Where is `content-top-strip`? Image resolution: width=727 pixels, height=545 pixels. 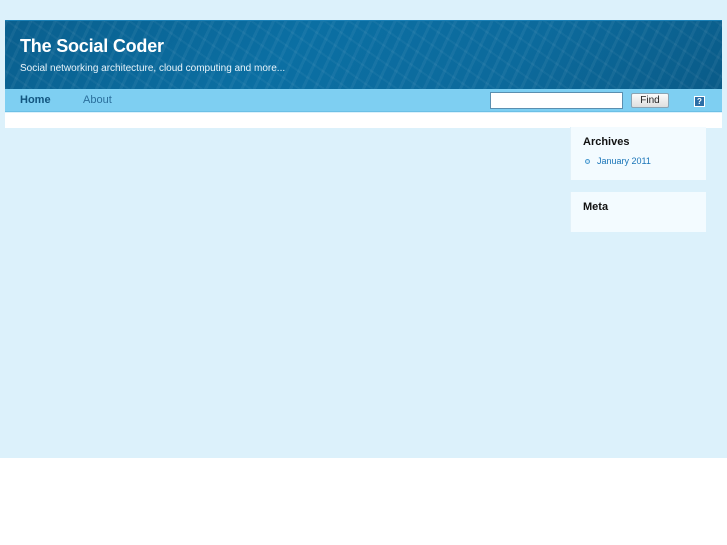 content-top-strip is located at coordinates (363, 120).